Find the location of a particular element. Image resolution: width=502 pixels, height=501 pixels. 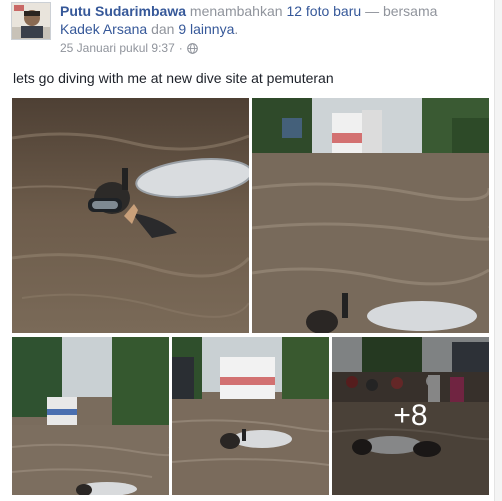

action-text: menambahkan is located at coordinates (236, 11).